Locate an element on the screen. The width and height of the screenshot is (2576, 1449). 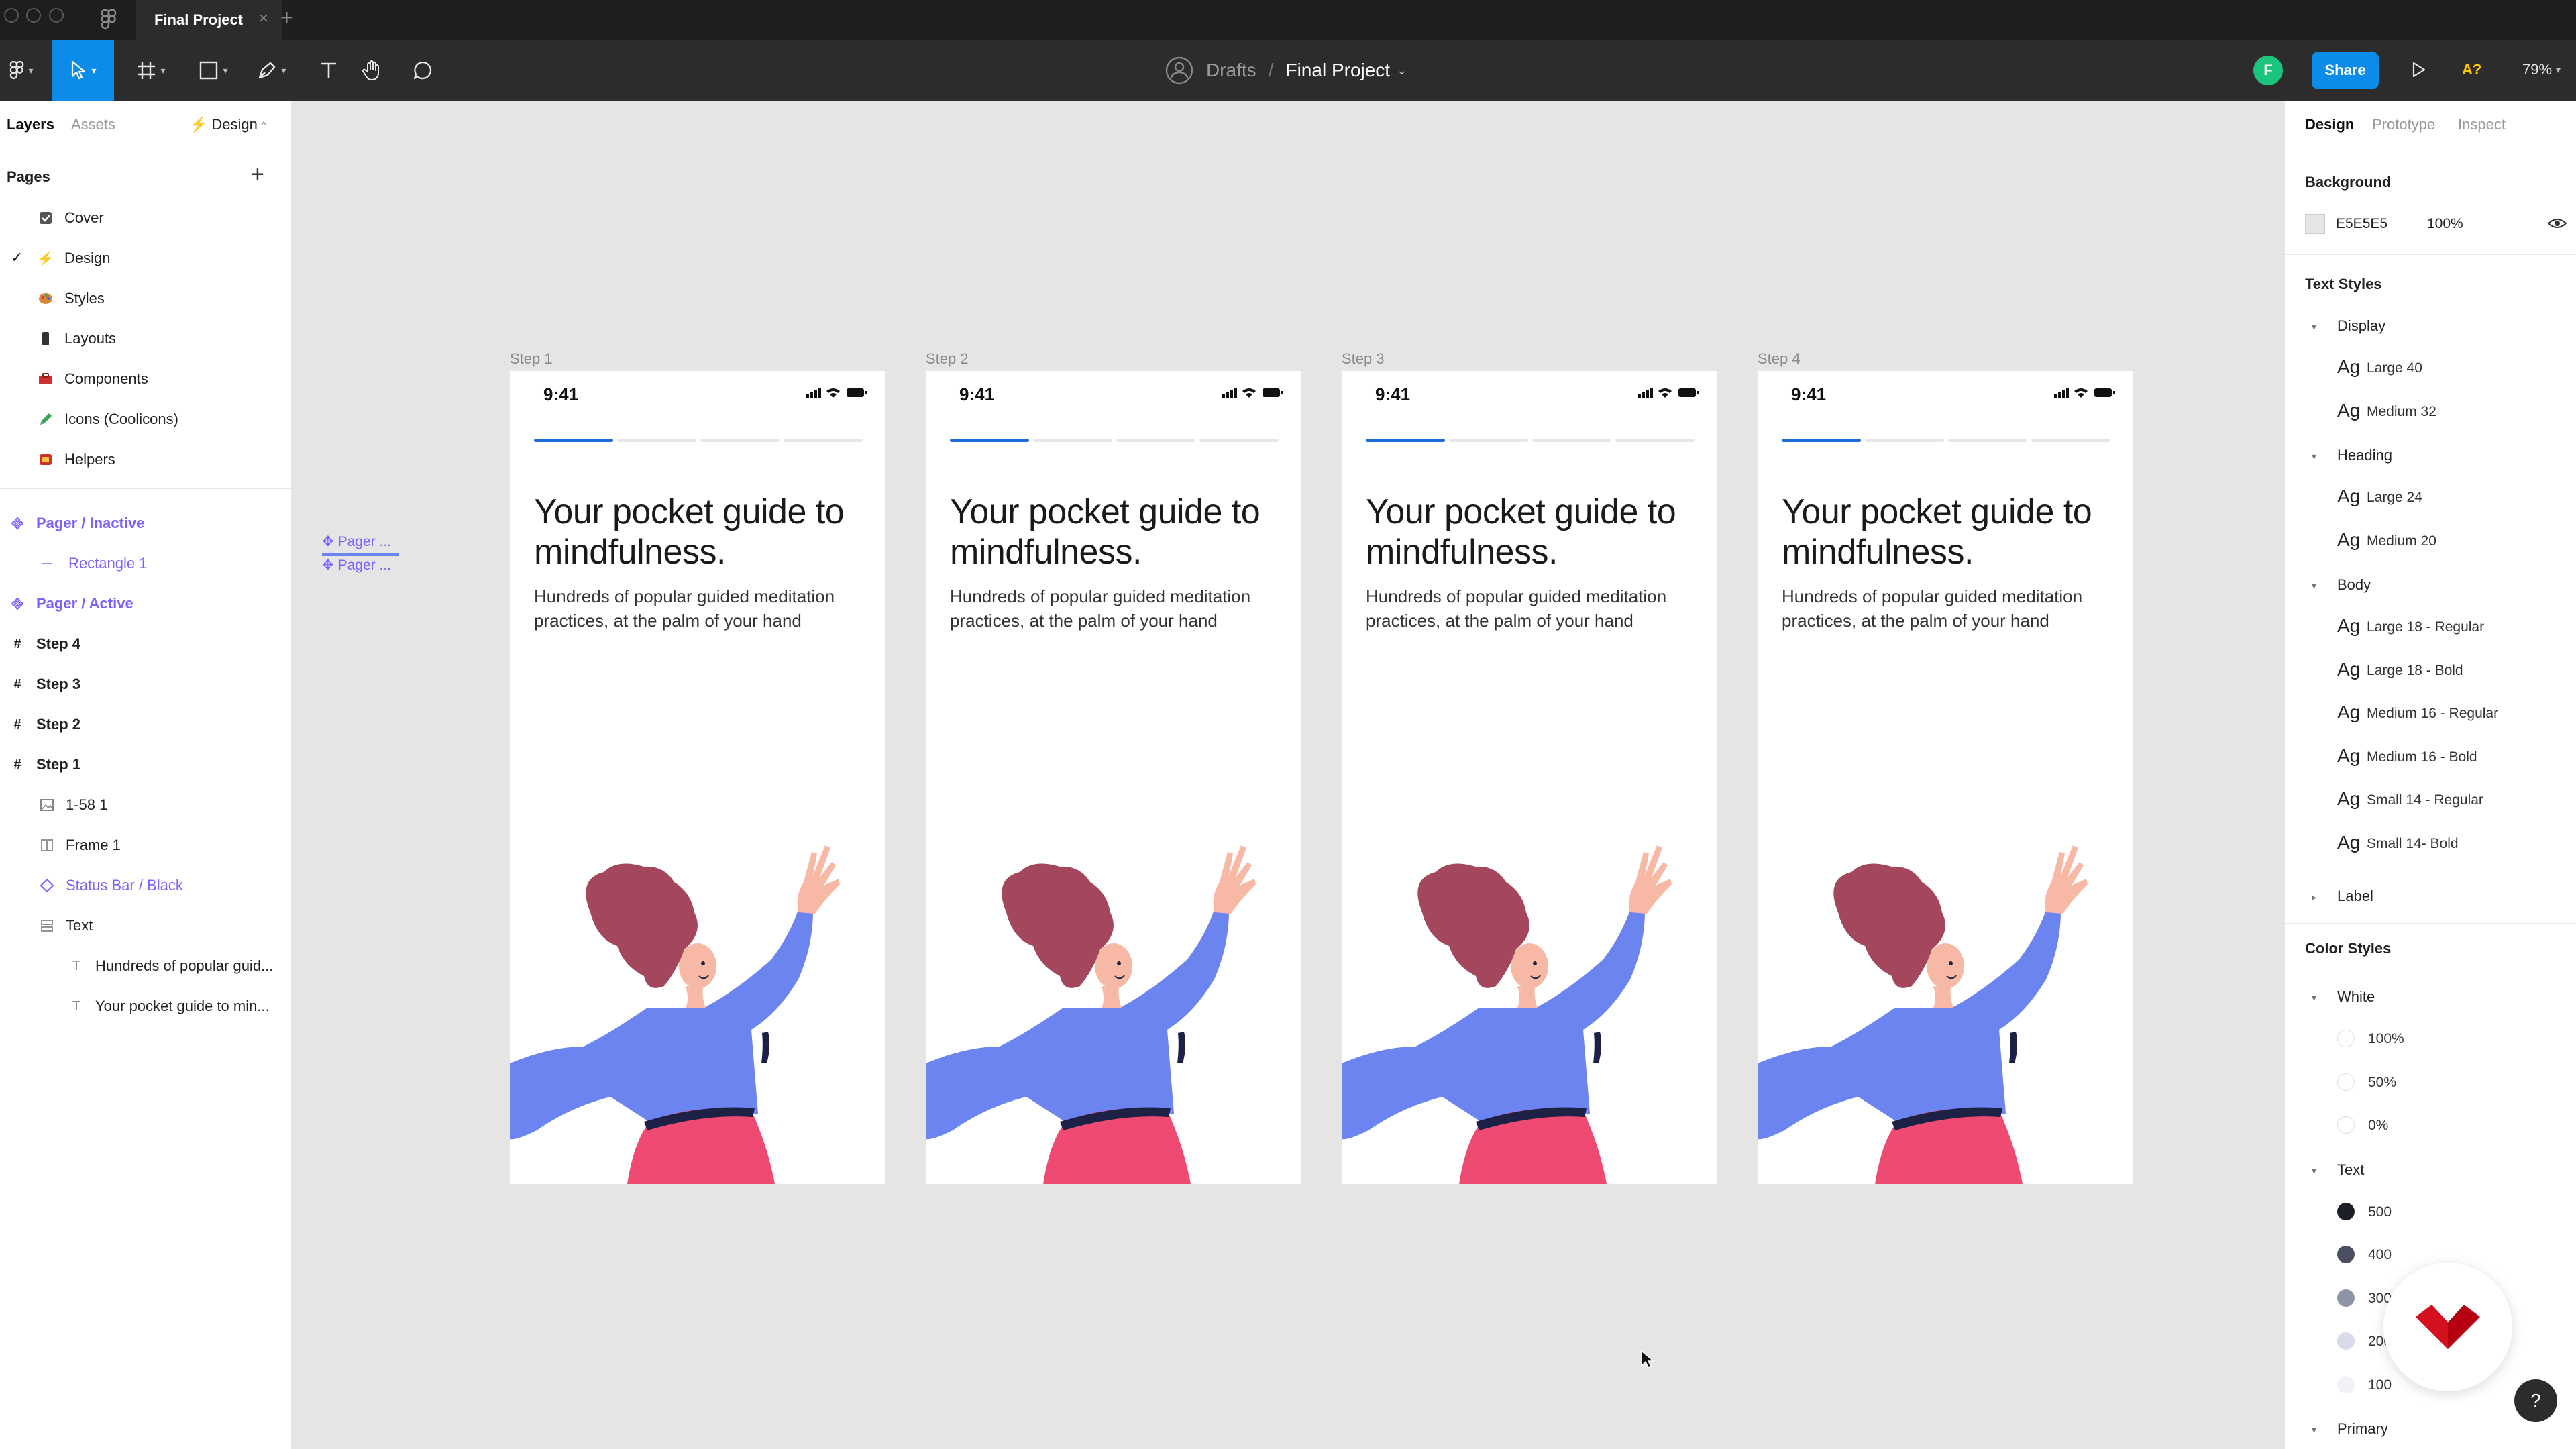
text-style-item: Large 18 - Regular is located at coordinates (2425, 627).